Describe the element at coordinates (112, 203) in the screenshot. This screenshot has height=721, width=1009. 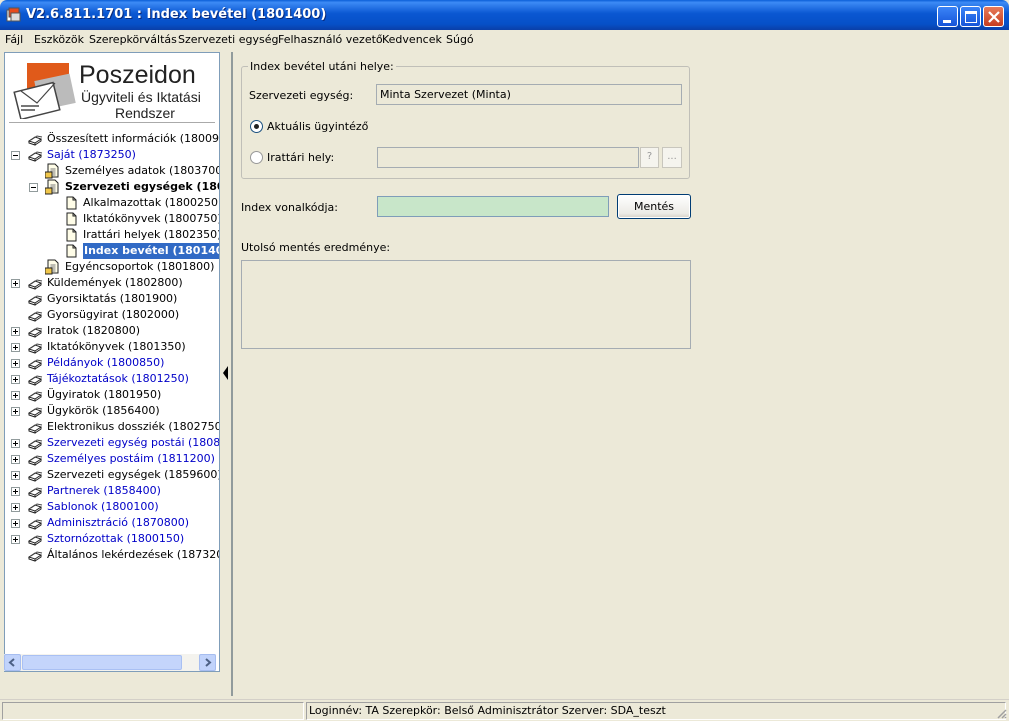
I see `tree-item: Alkalmazottak (1800250)` at that location.